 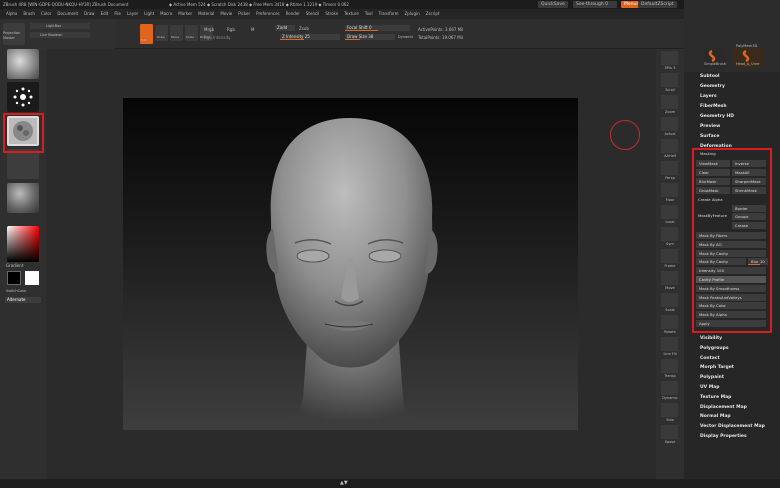 I want to click on texture-thumbnail, so click(x=23, y=164).